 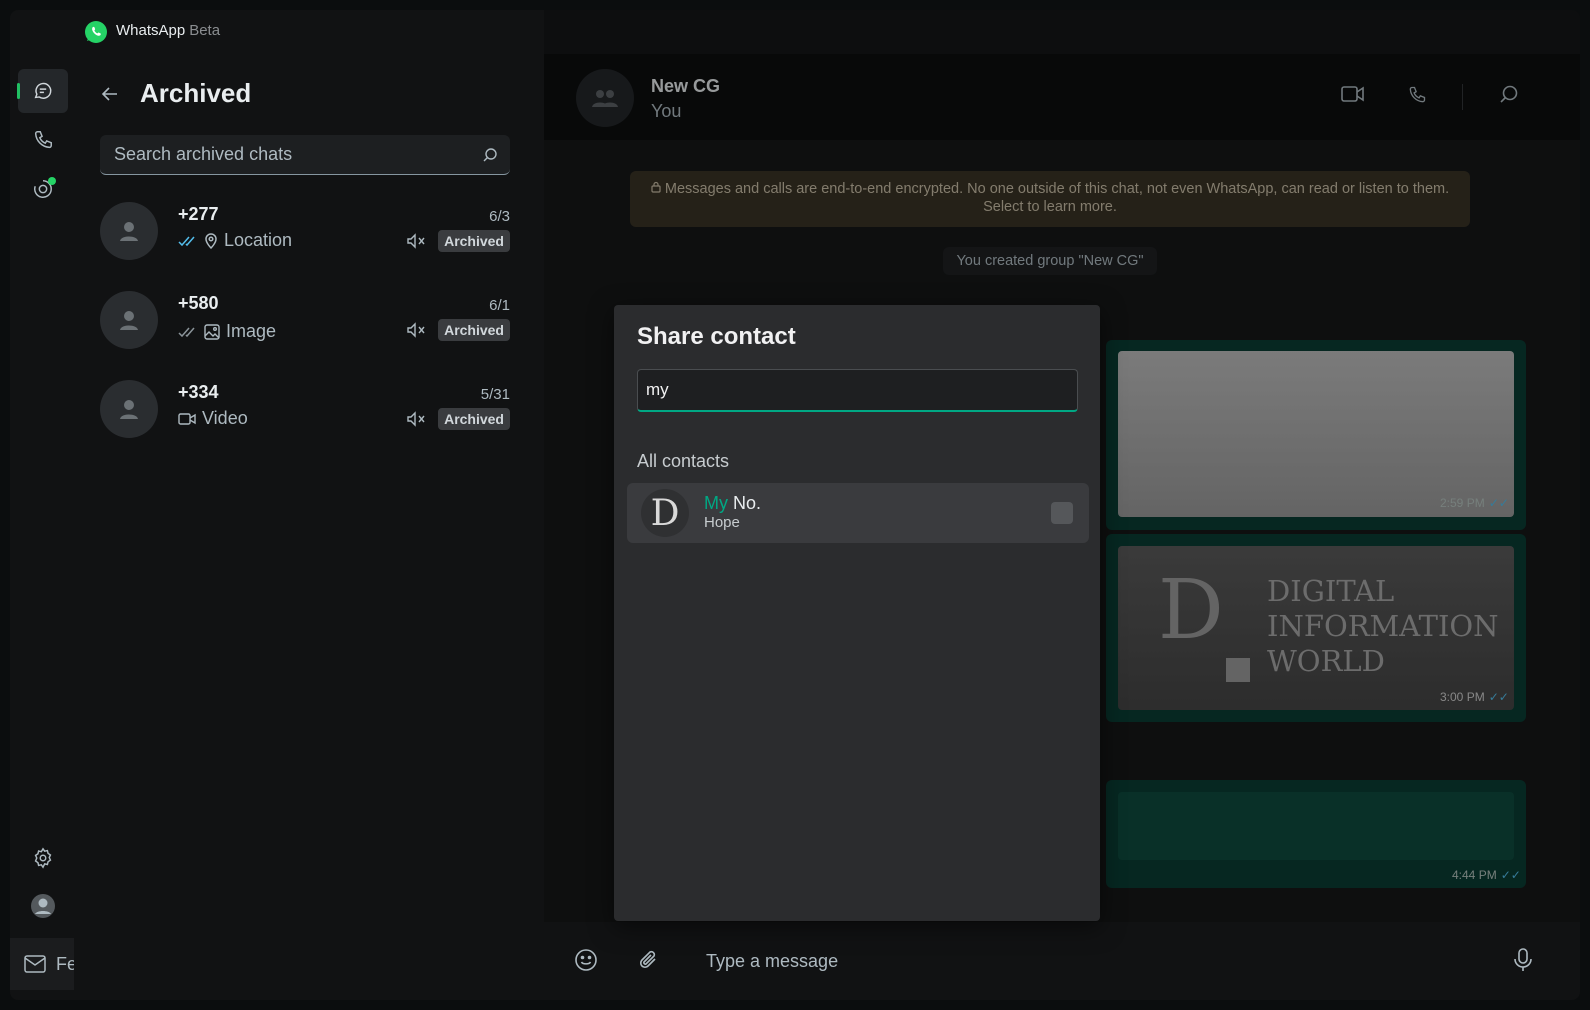 I want to click on chat-date: 6/1, so click(x=499, y=305).